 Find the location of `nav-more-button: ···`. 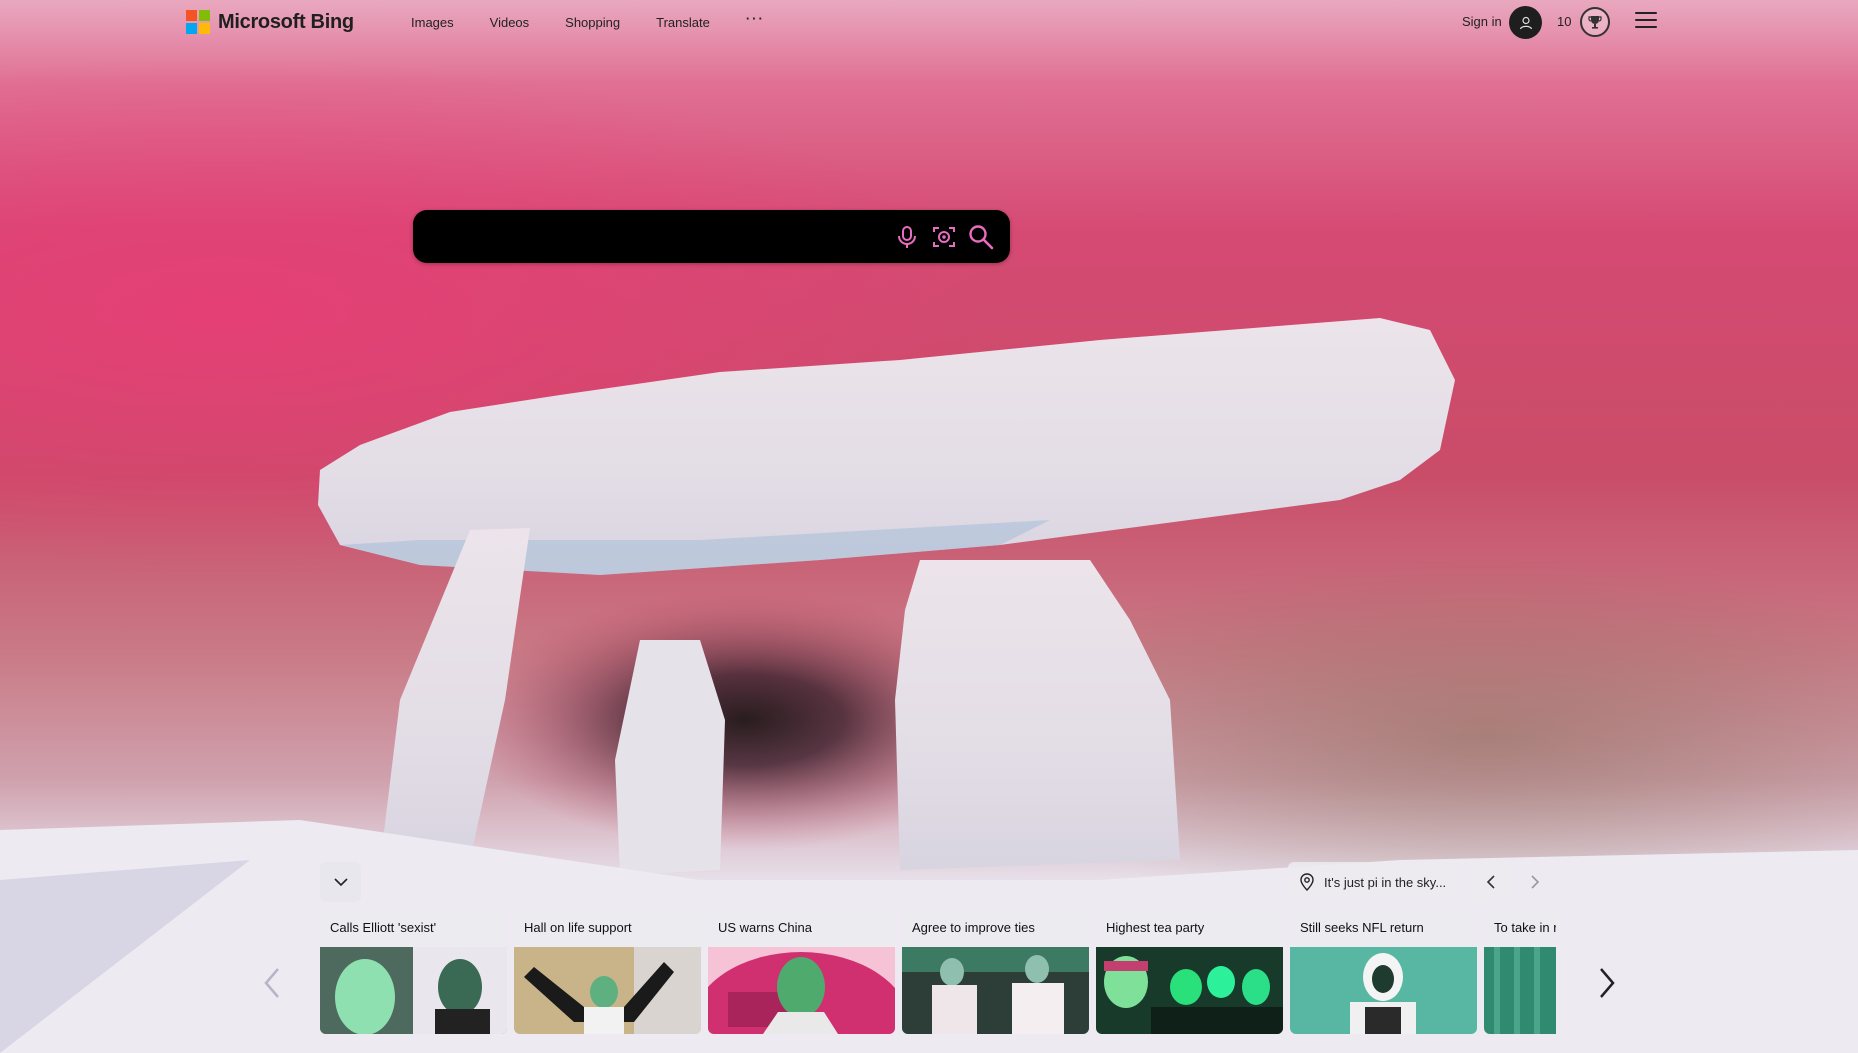

nav-more-button: ··· is located at coordinates (755, 20).